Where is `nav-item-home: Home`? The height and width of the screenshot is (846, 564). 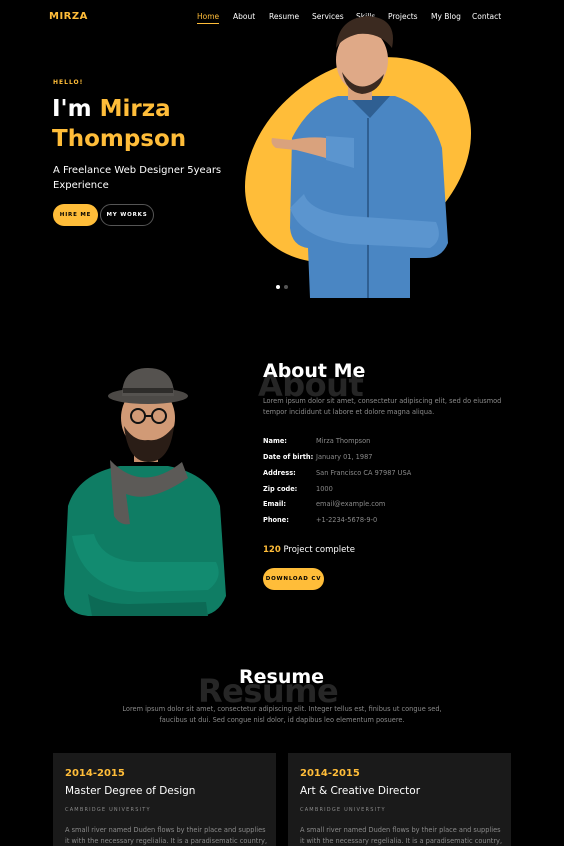
nav-item-home: Home is located at coordinates (208, 18).